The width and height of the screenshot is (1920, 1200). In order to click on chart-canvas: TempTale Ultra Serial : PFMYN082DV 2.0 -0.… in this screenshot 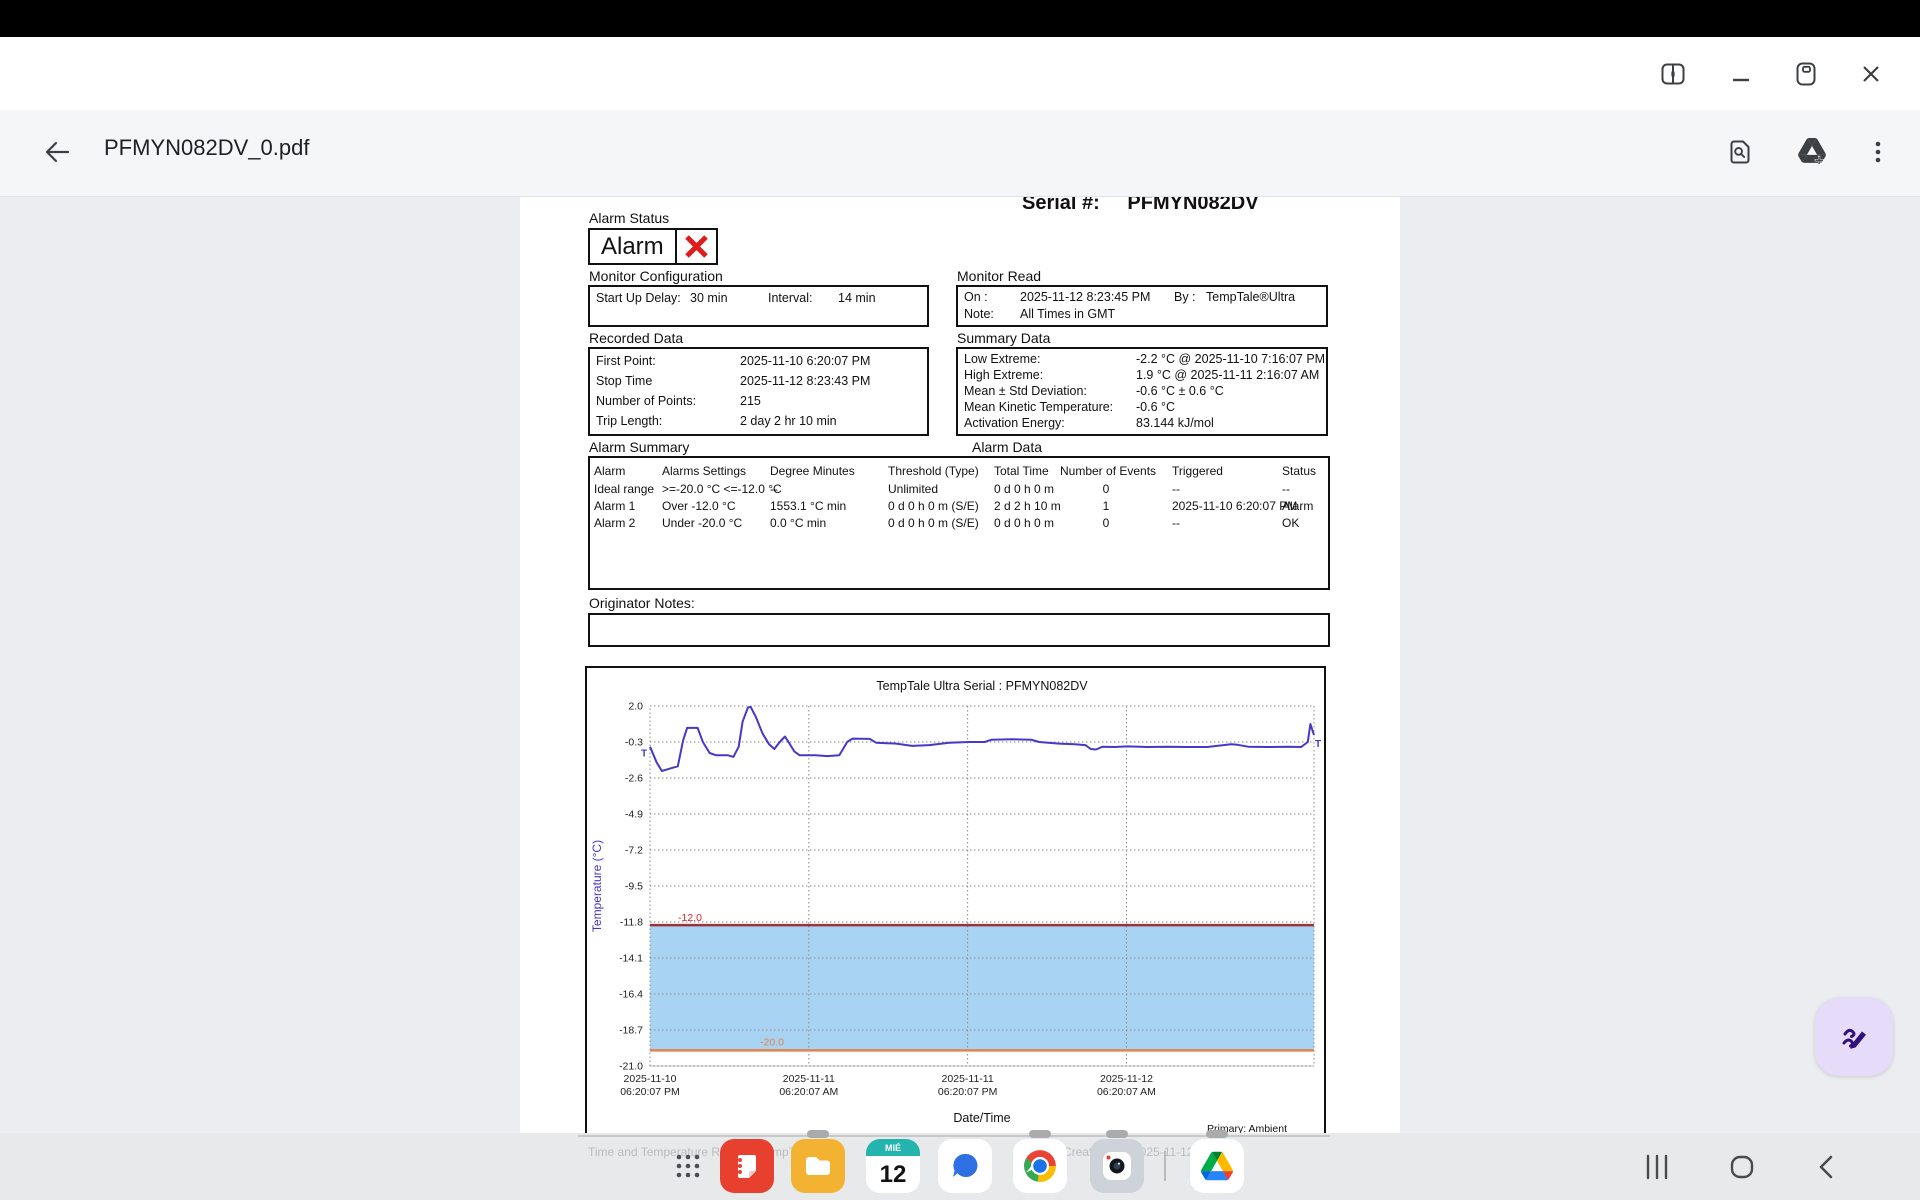, I will do `click(955, 906)`.